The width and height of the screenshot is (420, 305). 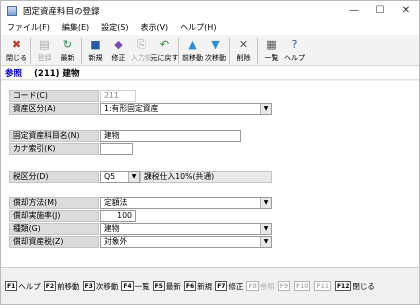 I want to click on toolbar-button-list: ▦ 一覧, so click(x=271, y=50).